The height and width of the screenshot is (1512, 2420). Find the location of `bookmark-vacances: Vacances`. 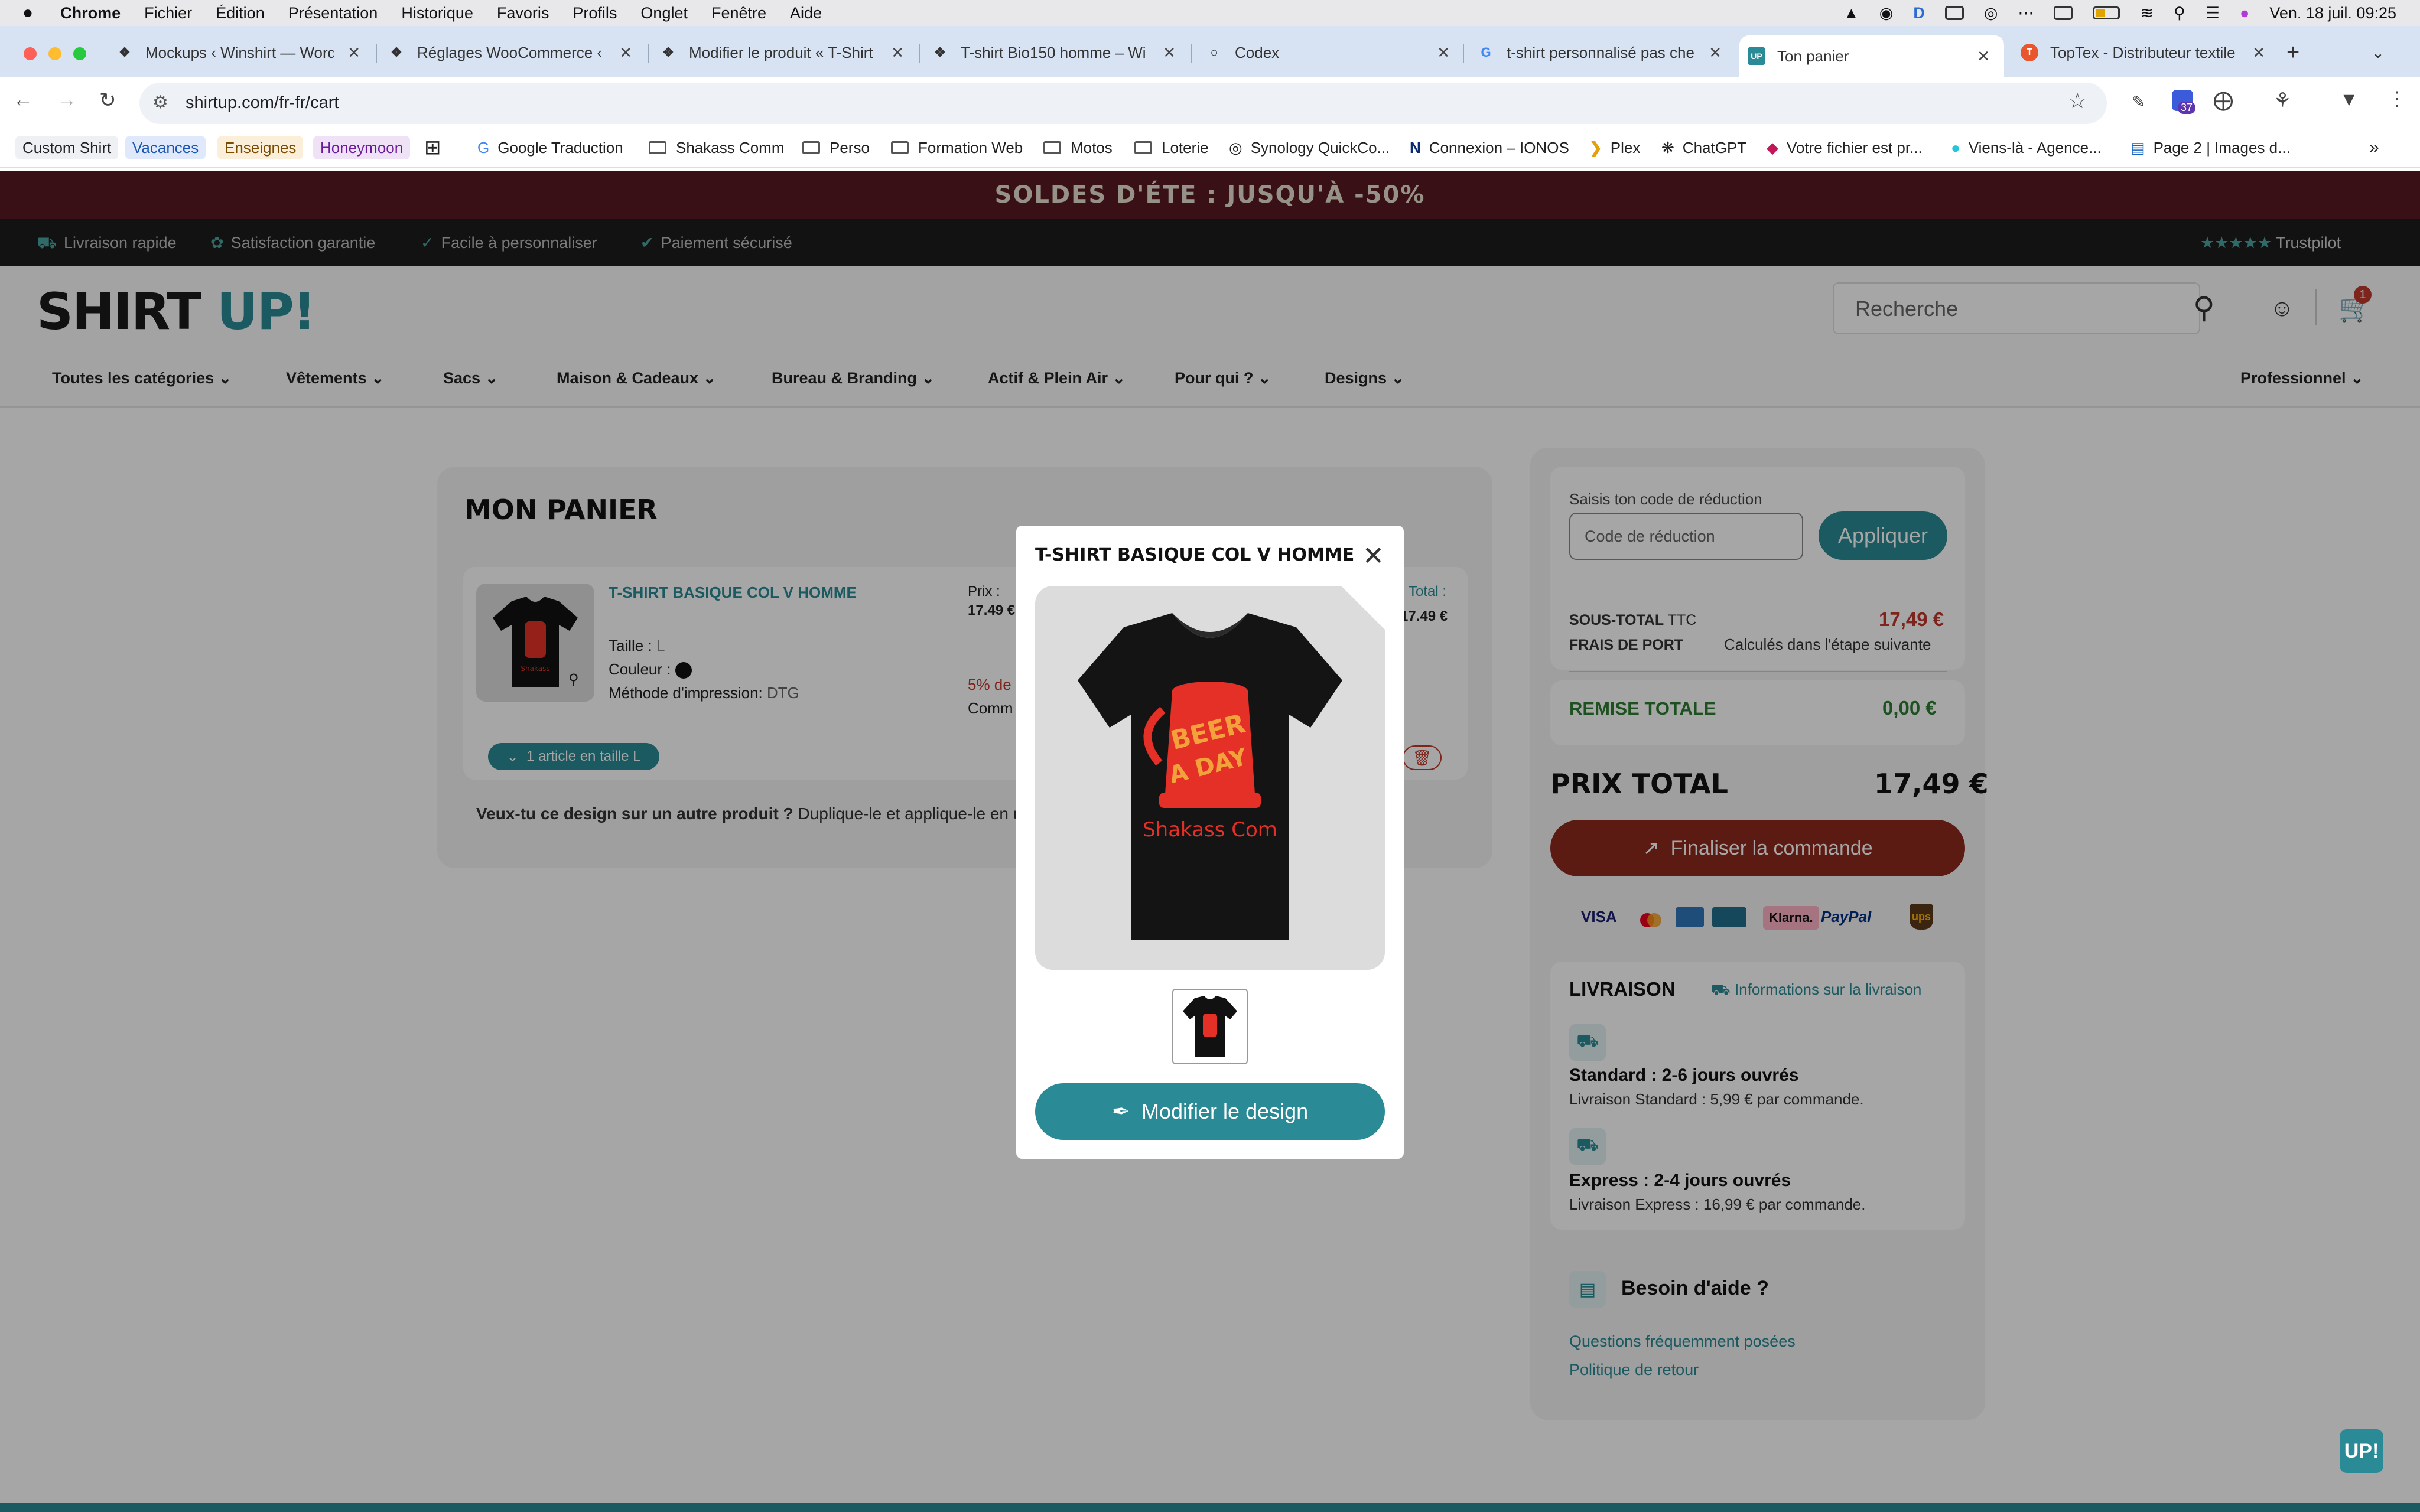

bookmark-vacances: Vacances is located at coordinates (165, 147).